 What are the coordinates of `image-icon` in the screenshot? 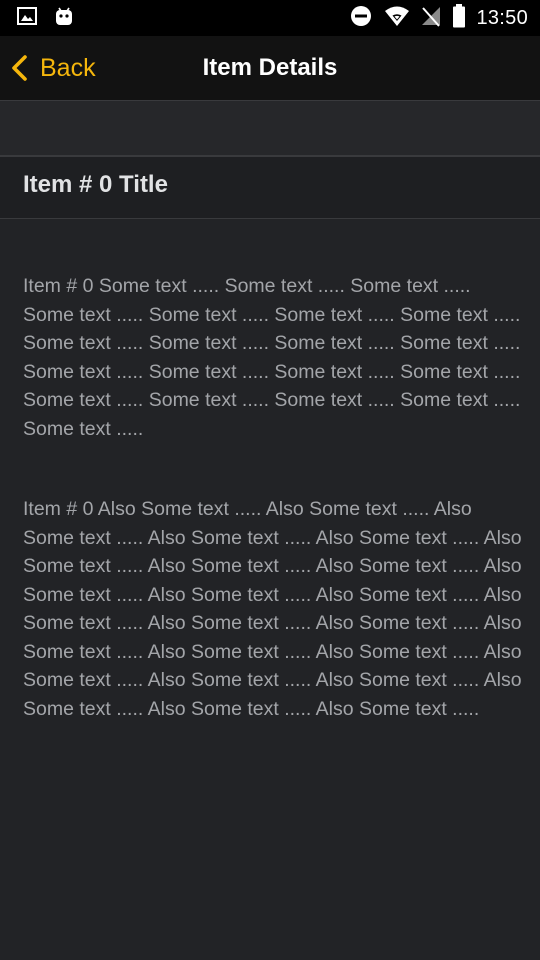 It's located at (27, 18).